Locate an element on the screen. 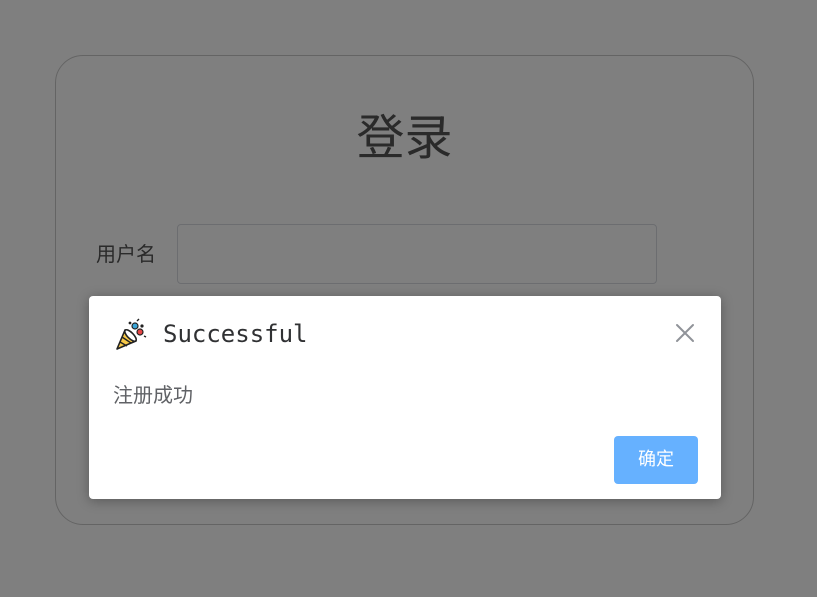 Image resolution: width=817 pixels, height=597 pixels. dialog-message: 注册成功 is located at coordinates (153, 395).